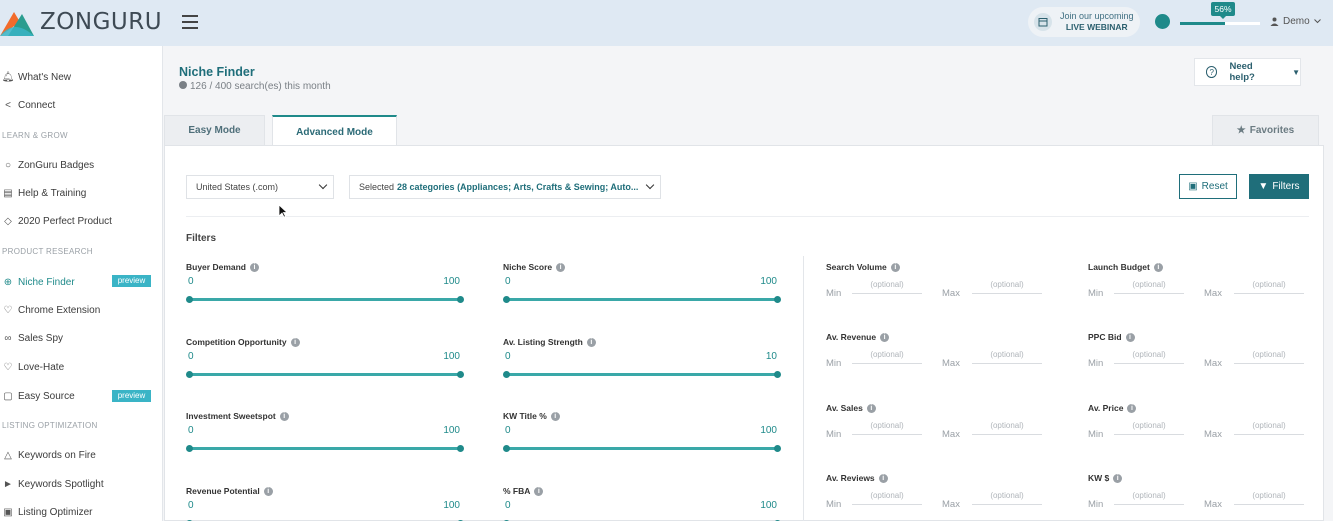  Describe the element at coordinates (56, 221) in the screenshot. I see `sidebar-item-perfect-product: ◇ 2020 Perfect Product` at that location.